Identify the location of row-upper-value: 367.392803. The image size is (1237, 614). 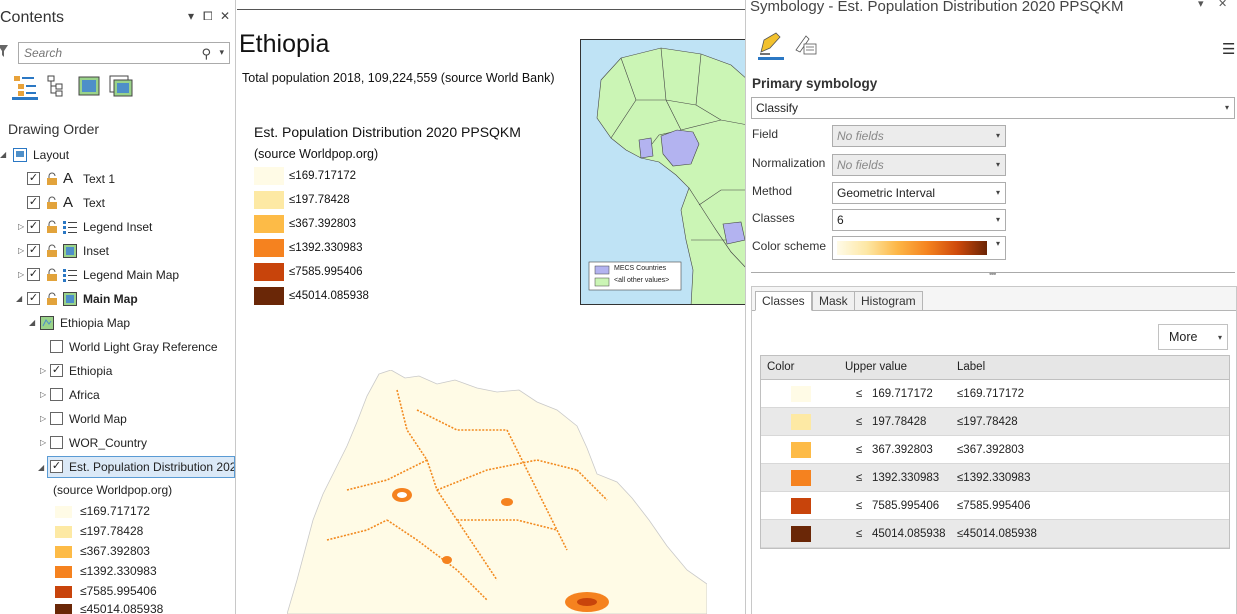
(902, 450).